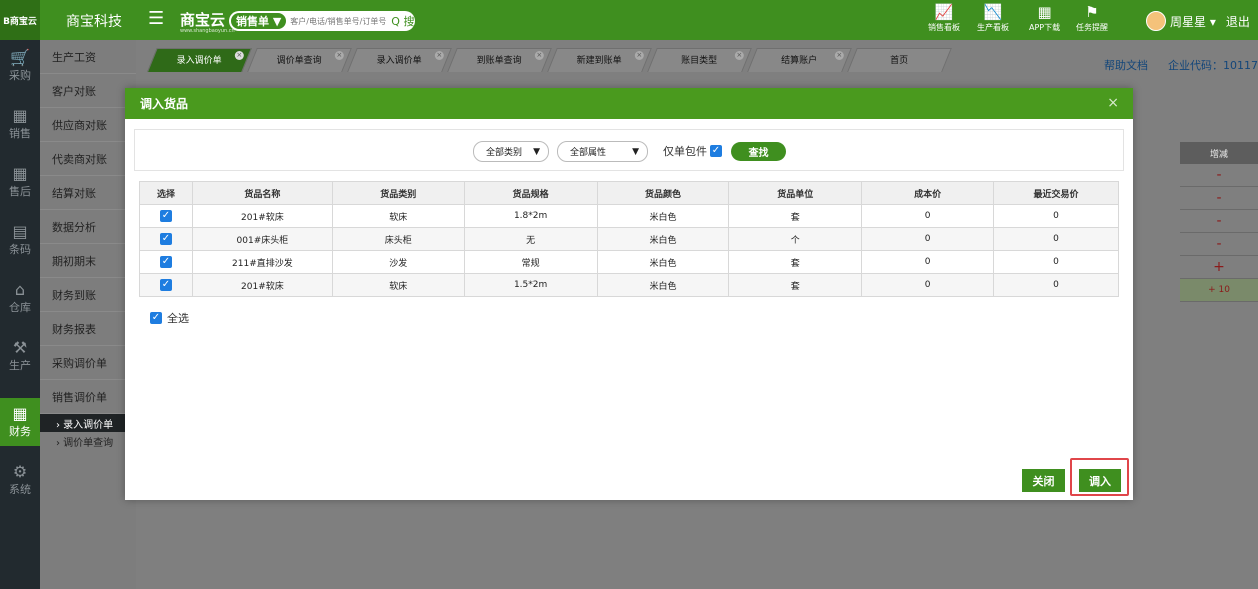 This screenshot has height=589, width=1258. I want to click on tab-home: 首页, so click(899, 60).